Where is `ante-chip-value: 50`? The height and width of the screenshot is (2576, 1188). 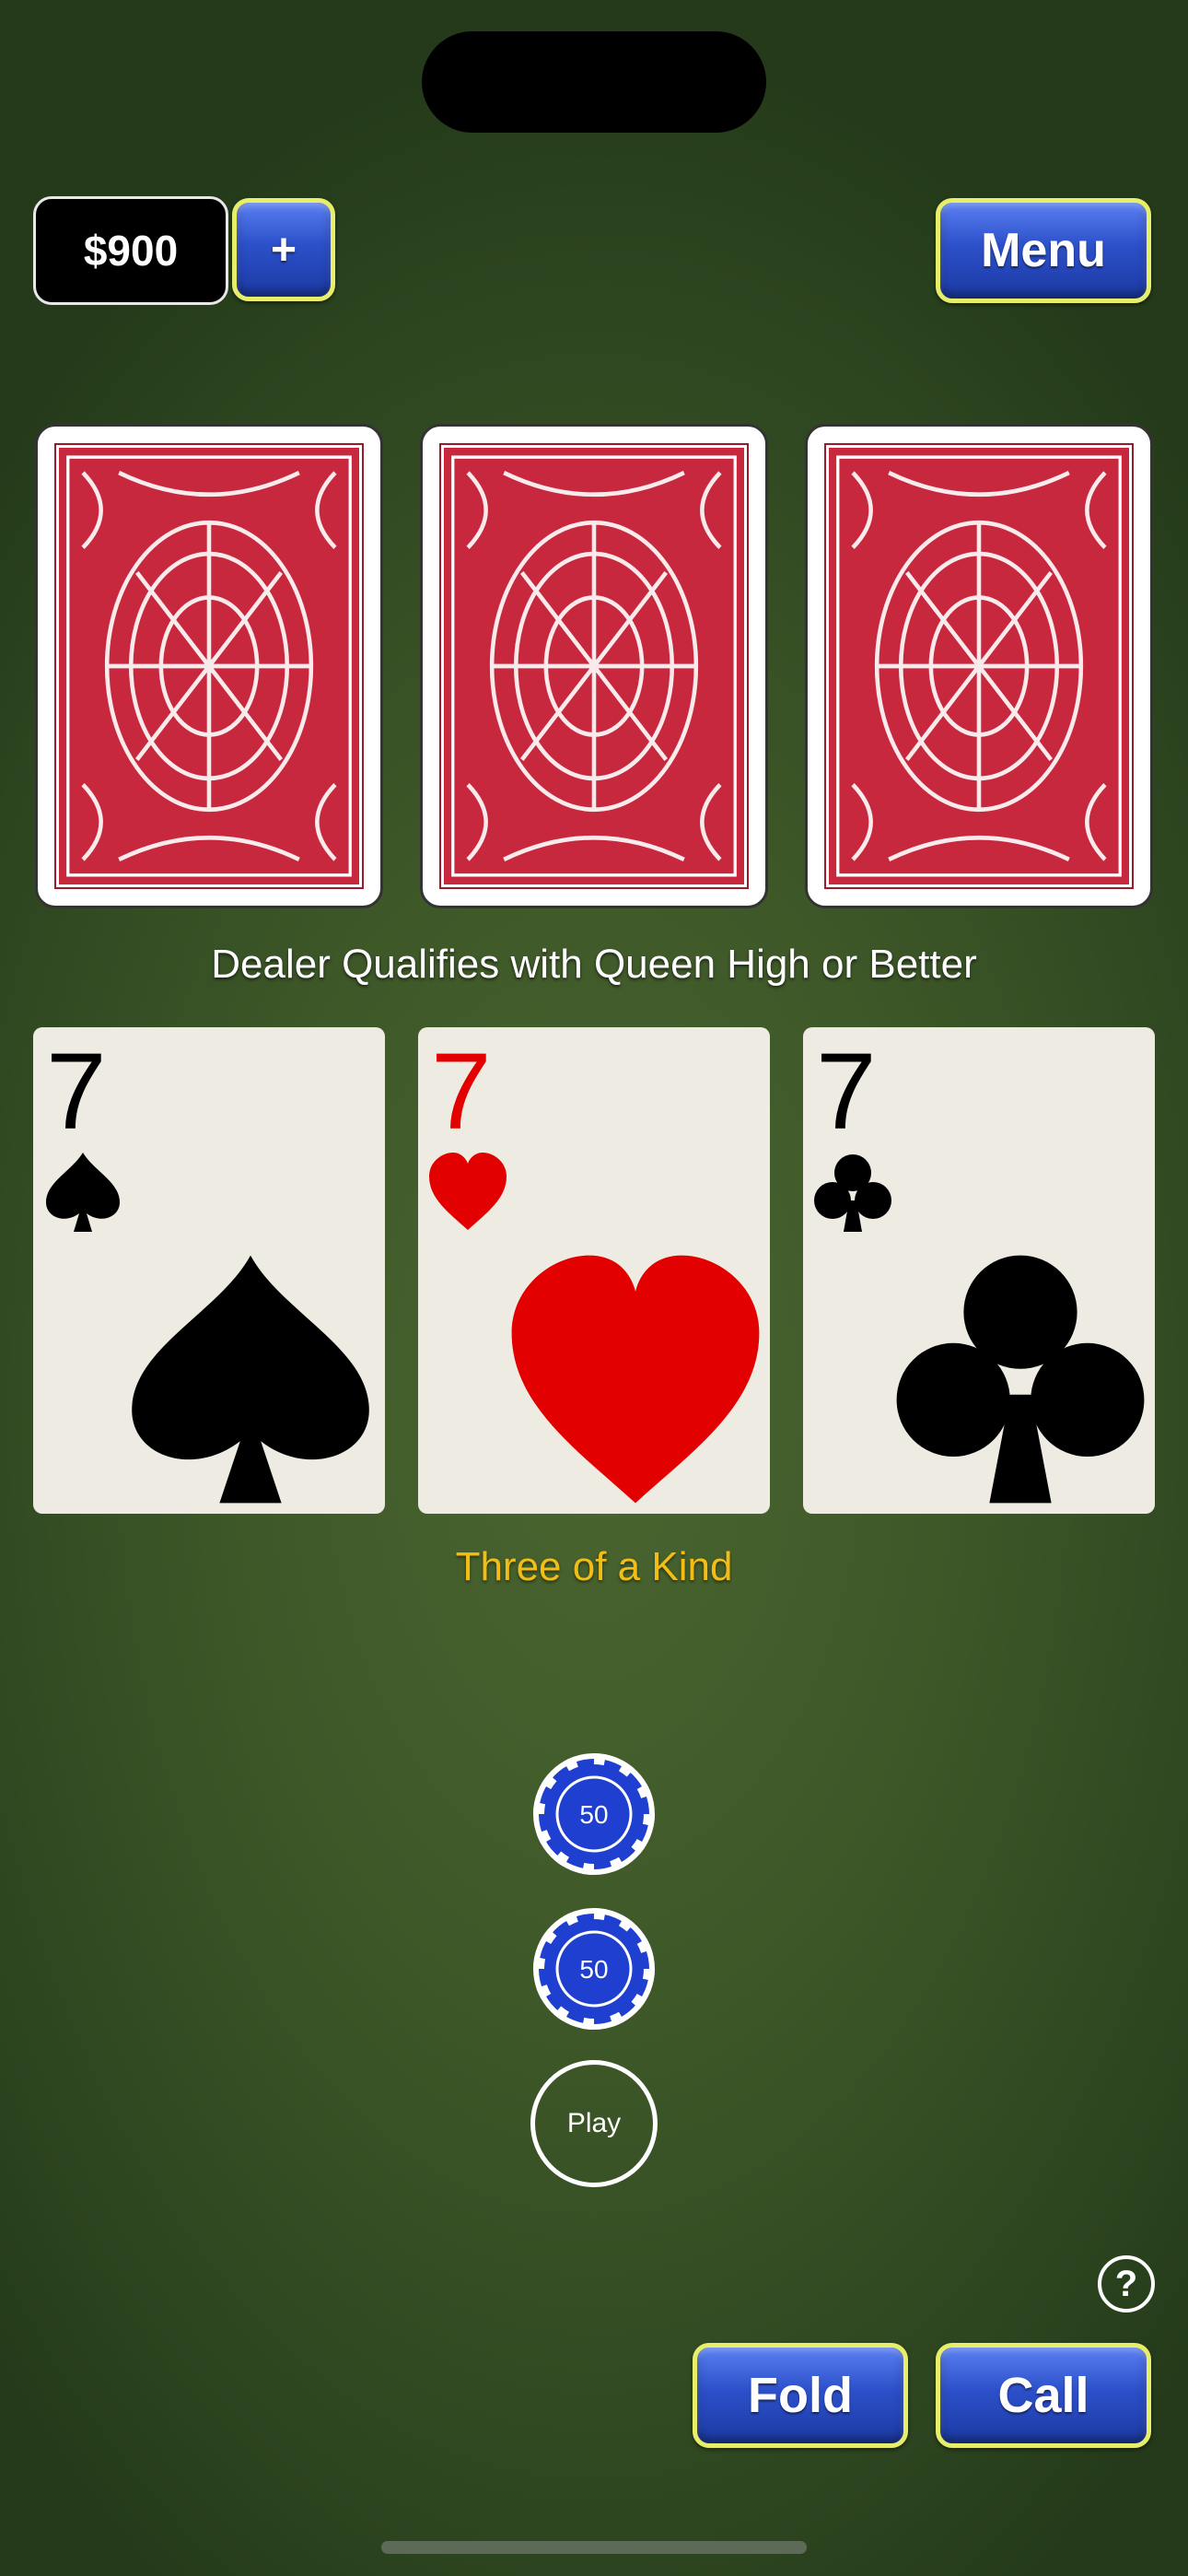
ante-chip-value: 50 is located at coordinates (593, 1814).